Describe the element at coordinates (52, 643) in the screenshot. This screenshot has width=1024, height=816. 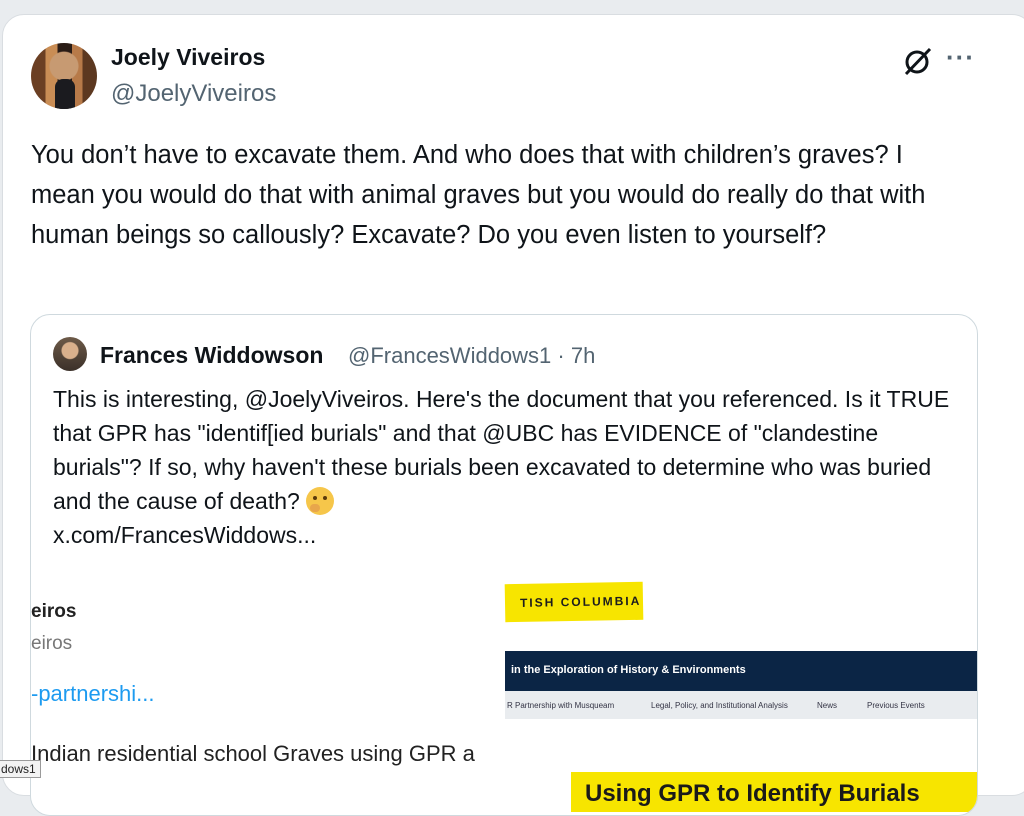
I see `media-left-handle: eiros` at that location.